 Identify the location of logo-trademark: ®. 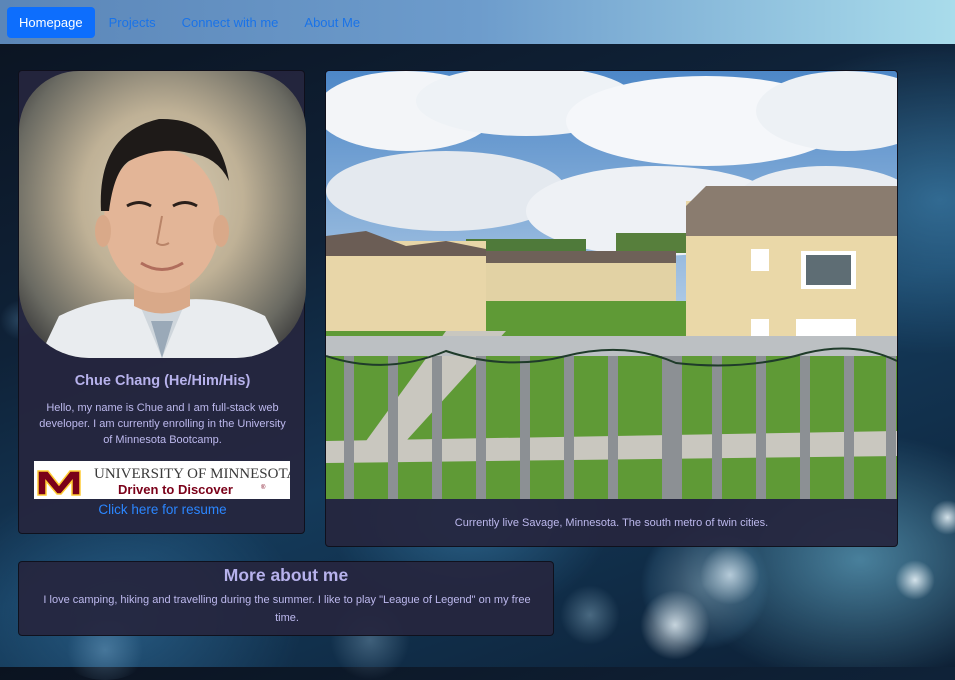
(263, 487).